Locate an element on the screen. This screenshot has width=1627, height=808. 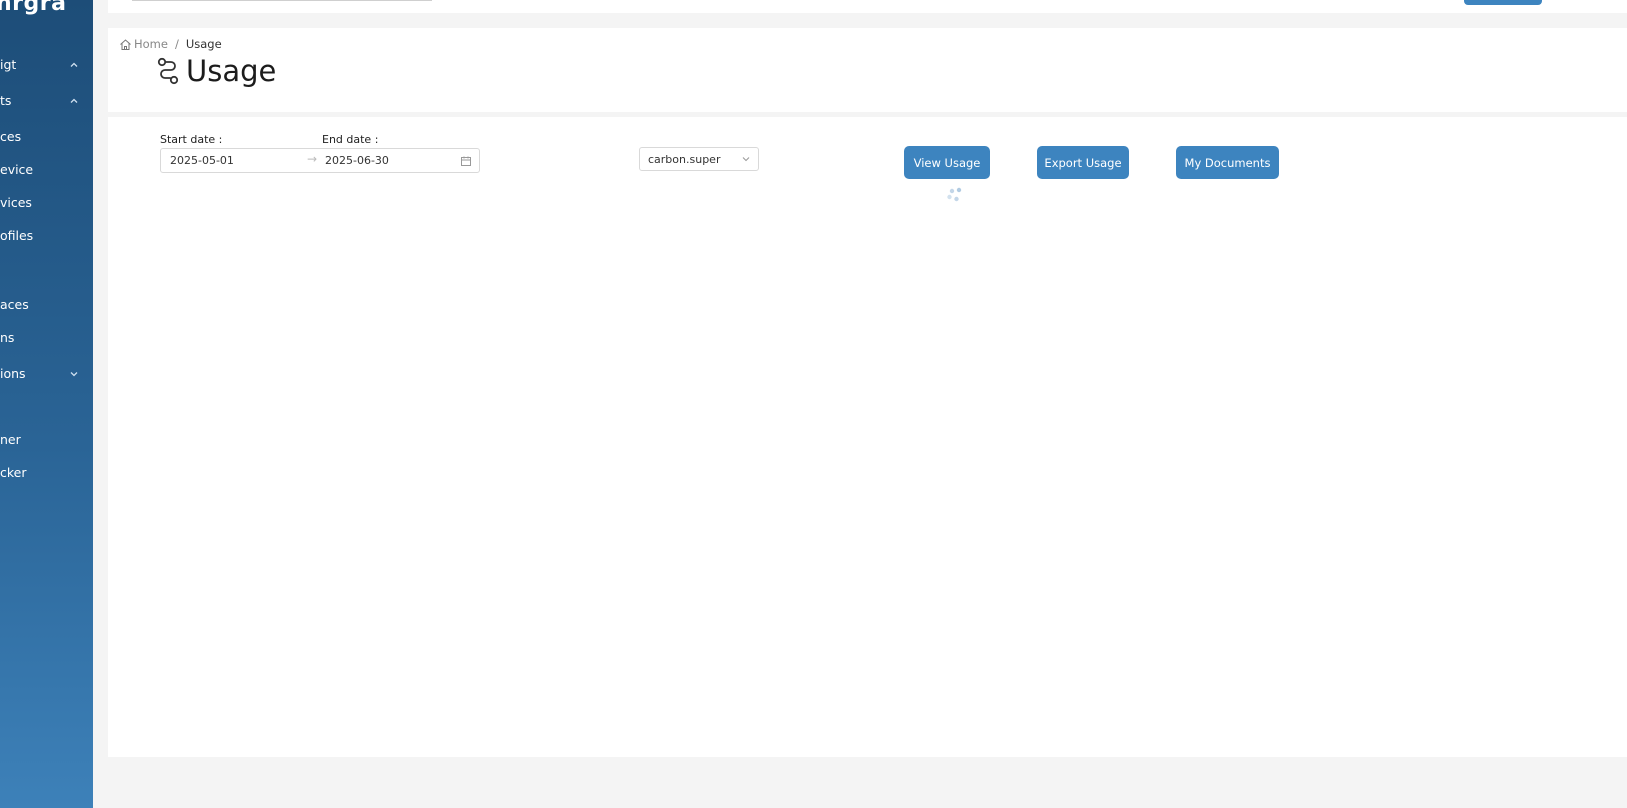
start-date-input: 2025-05-01 is located at coordinates (202, 160).